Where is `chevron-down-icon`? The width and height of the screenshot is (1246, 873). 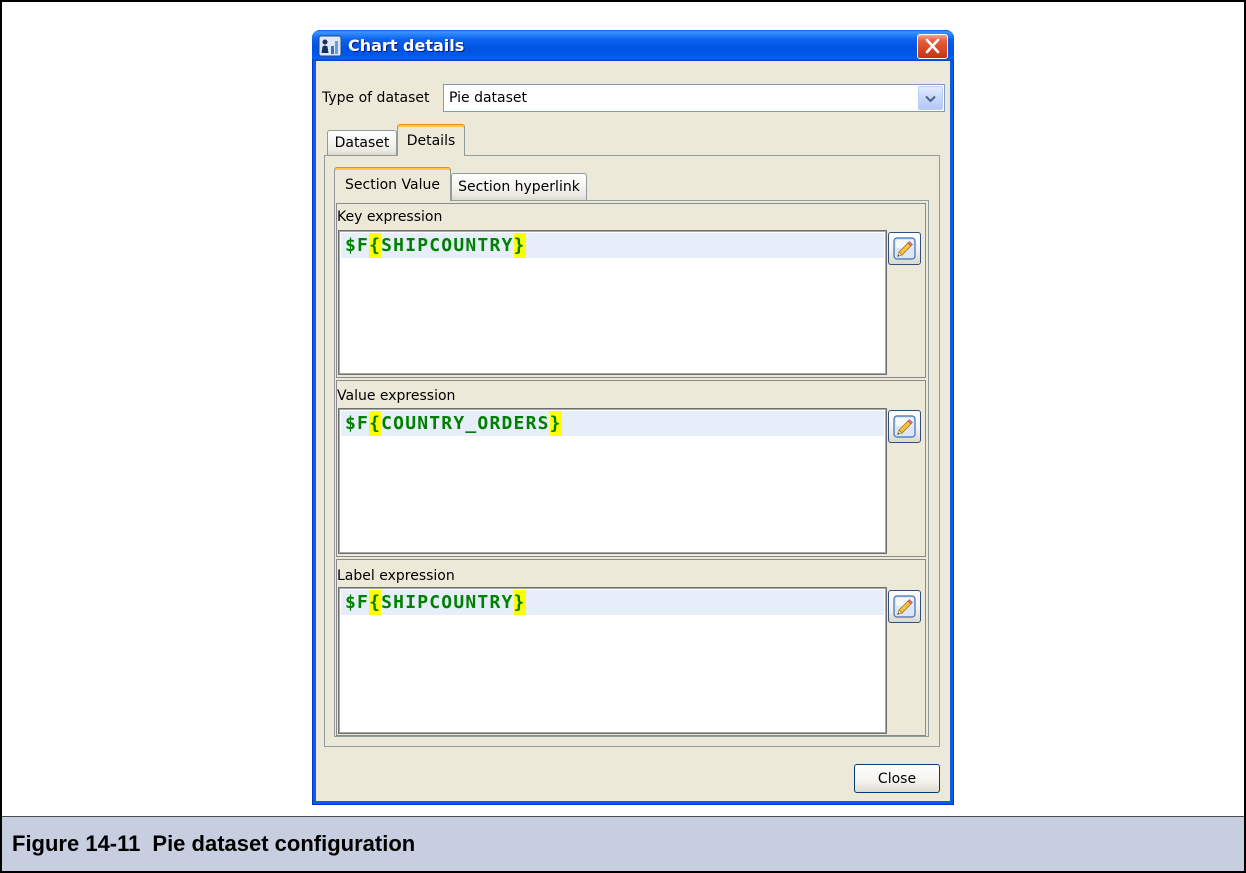
chevron-down-icon is located at coordinates (930, 99).